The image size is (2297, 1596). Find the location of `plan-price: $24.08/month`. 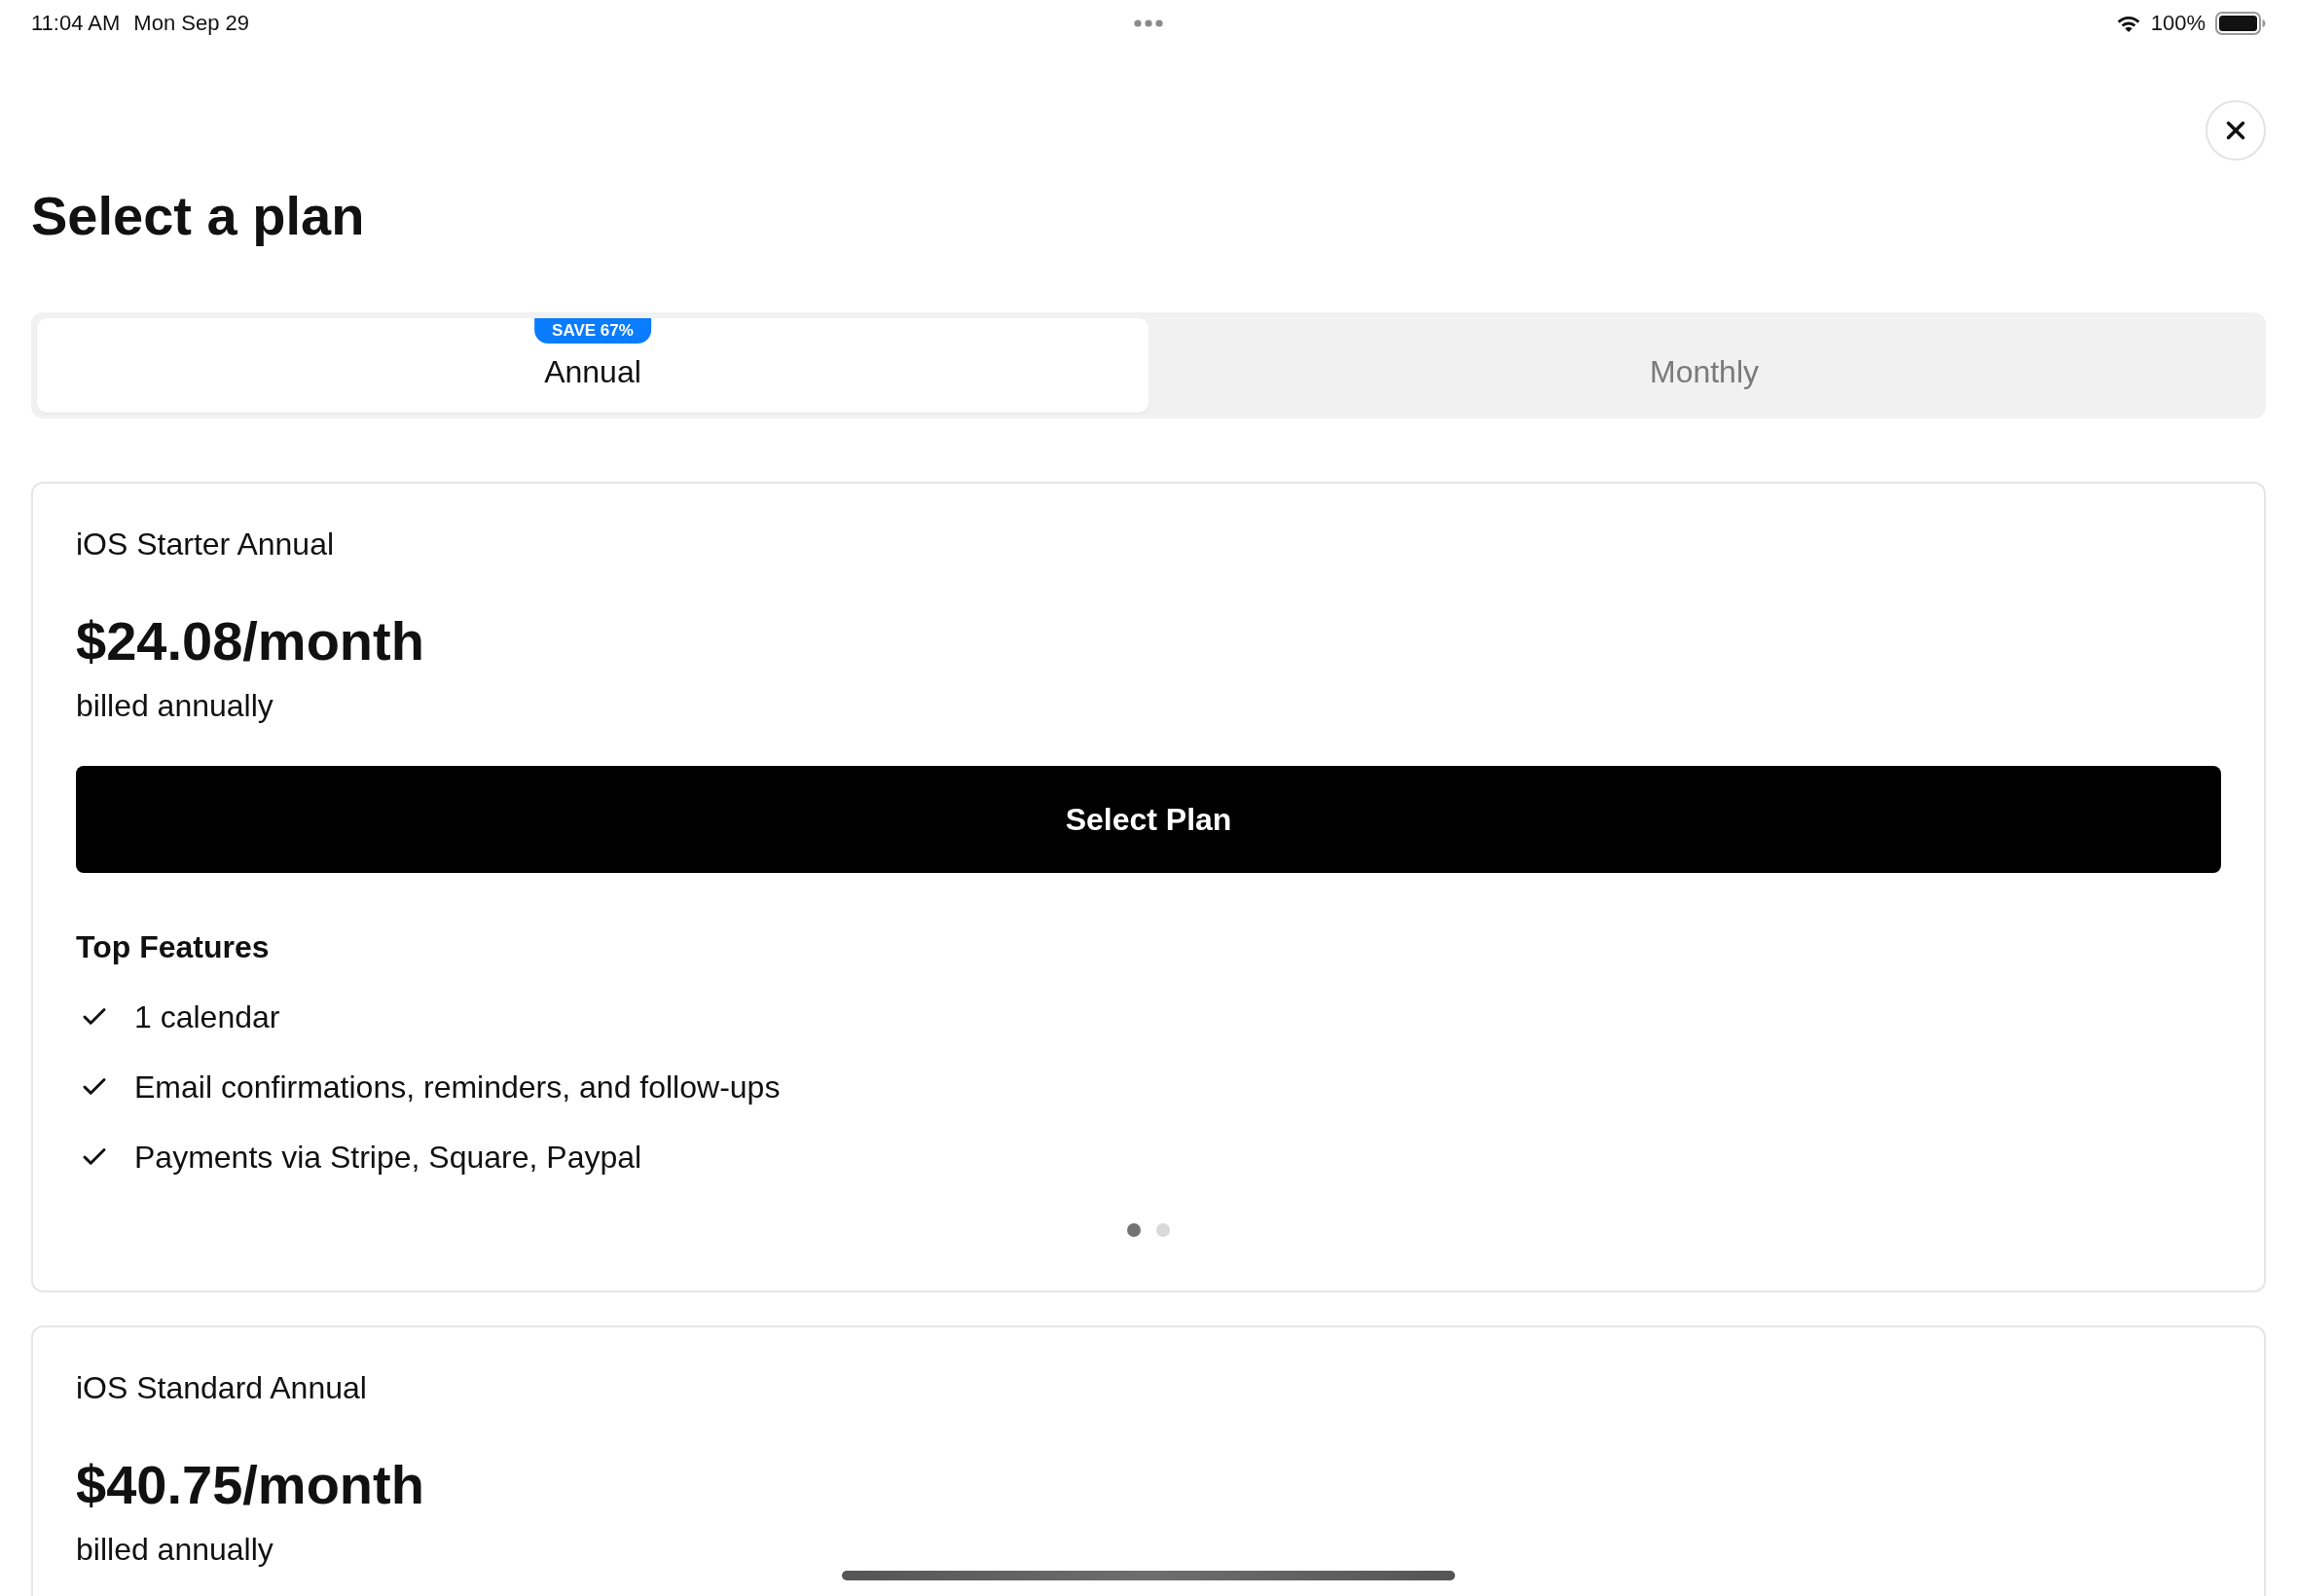

plan-price: $24.08/month is located at coordinates (250, 641).